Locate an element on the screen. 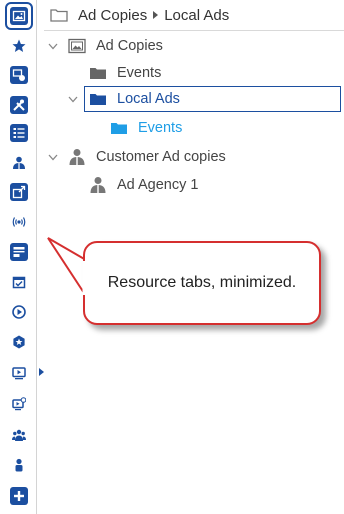 The width and height of the screenshot is (344, 514). breadcrumb-root: Ad Copies is located at coordinates (112, 15).